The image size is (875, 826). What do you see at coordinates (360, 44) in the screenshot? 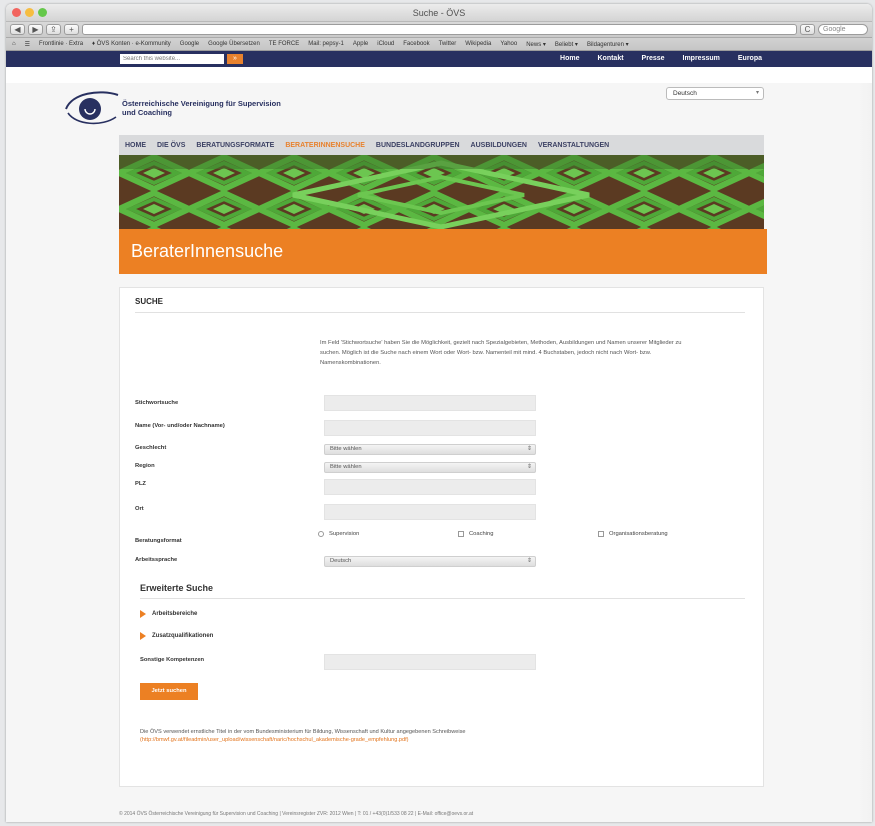
I see `bookmark-item: Apple` at bounding box center [360, 44].